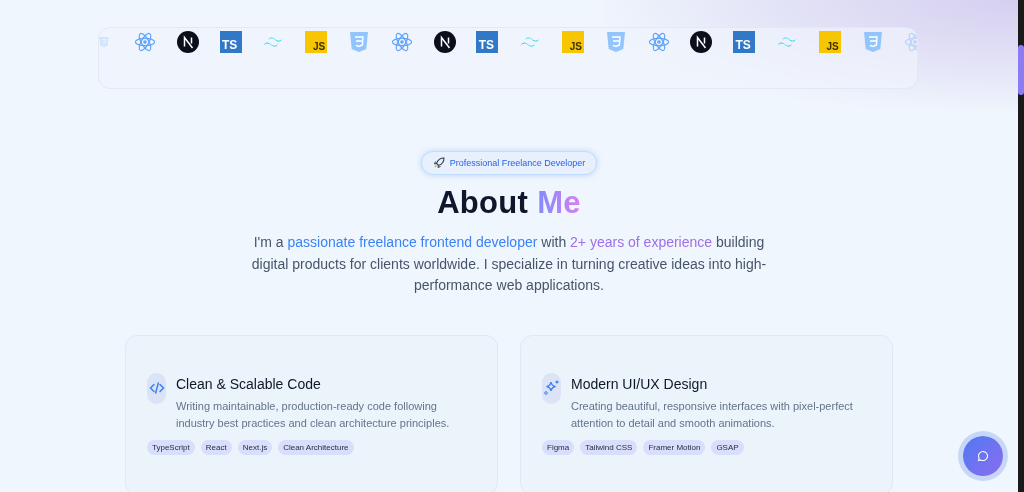 This screenshot has height=492, width=1024. Describe the element at coordinates (558, 447) in the screenshot. I see `tag: Figma` at that location.